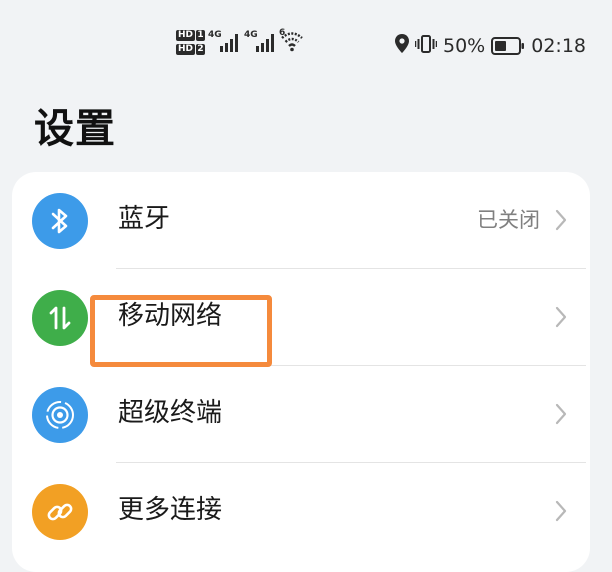 Image resolution: width=612 pixels, height=572 pixels. What do you see at coordinates (60, 318) in the screenshot?
I see `mobile-data-icon` at bounding box center [60, 318].